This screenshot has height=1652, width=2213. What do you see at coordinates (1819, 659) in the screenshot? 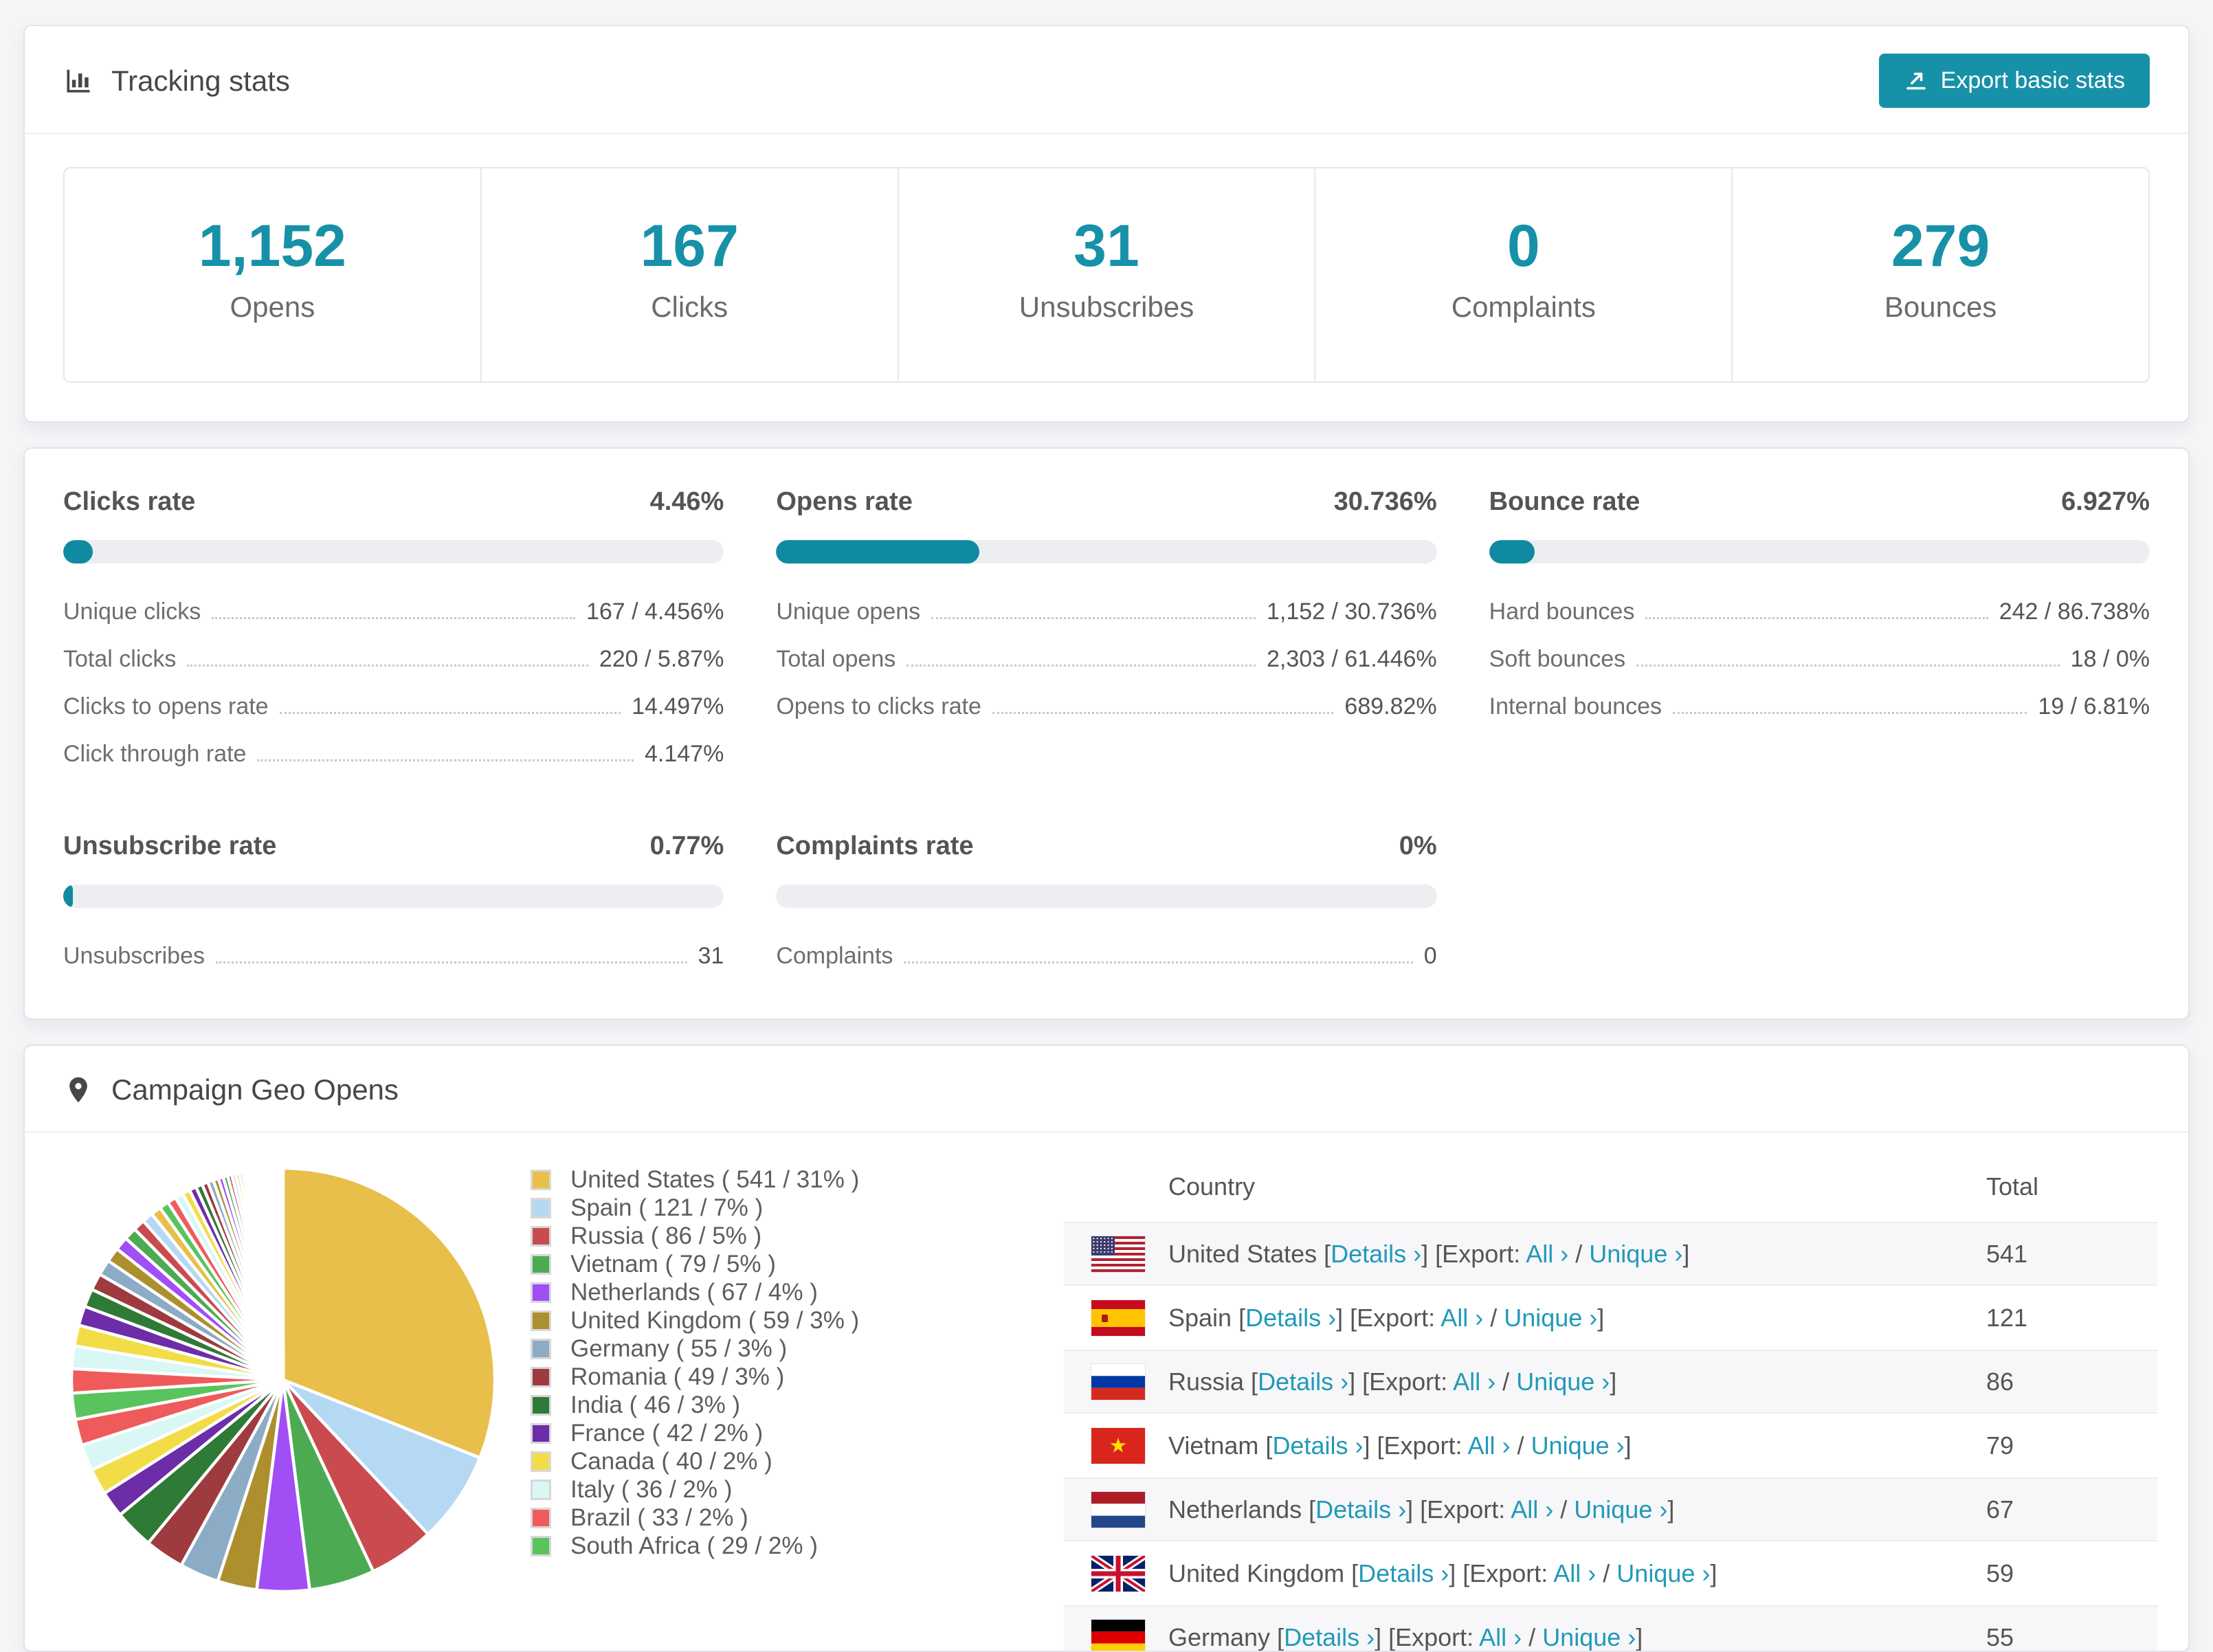
I see `metric-row: Soft bounces18 / 0%` at bounding box center [1819, 659].